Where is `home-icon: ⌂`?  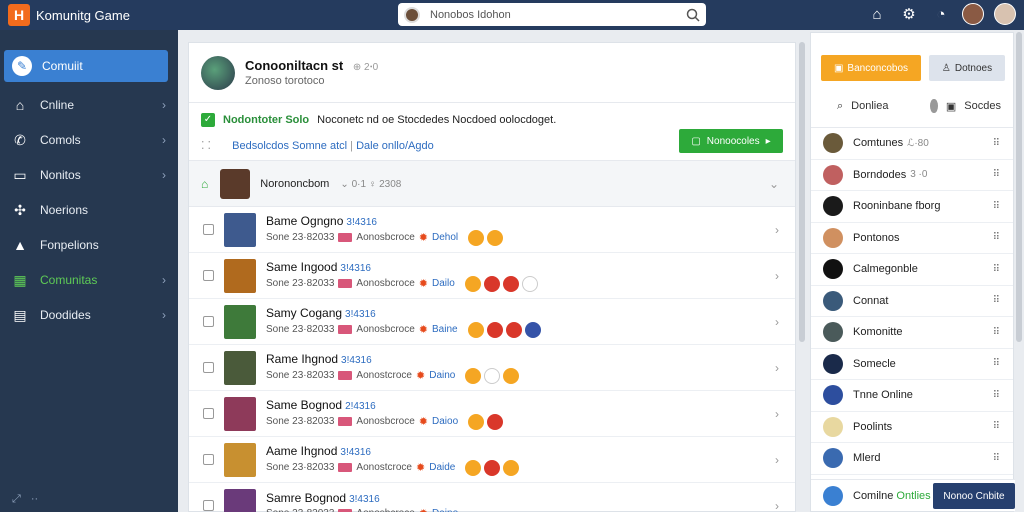 home-icon: ⌂ is located at coordinates (877, 14).